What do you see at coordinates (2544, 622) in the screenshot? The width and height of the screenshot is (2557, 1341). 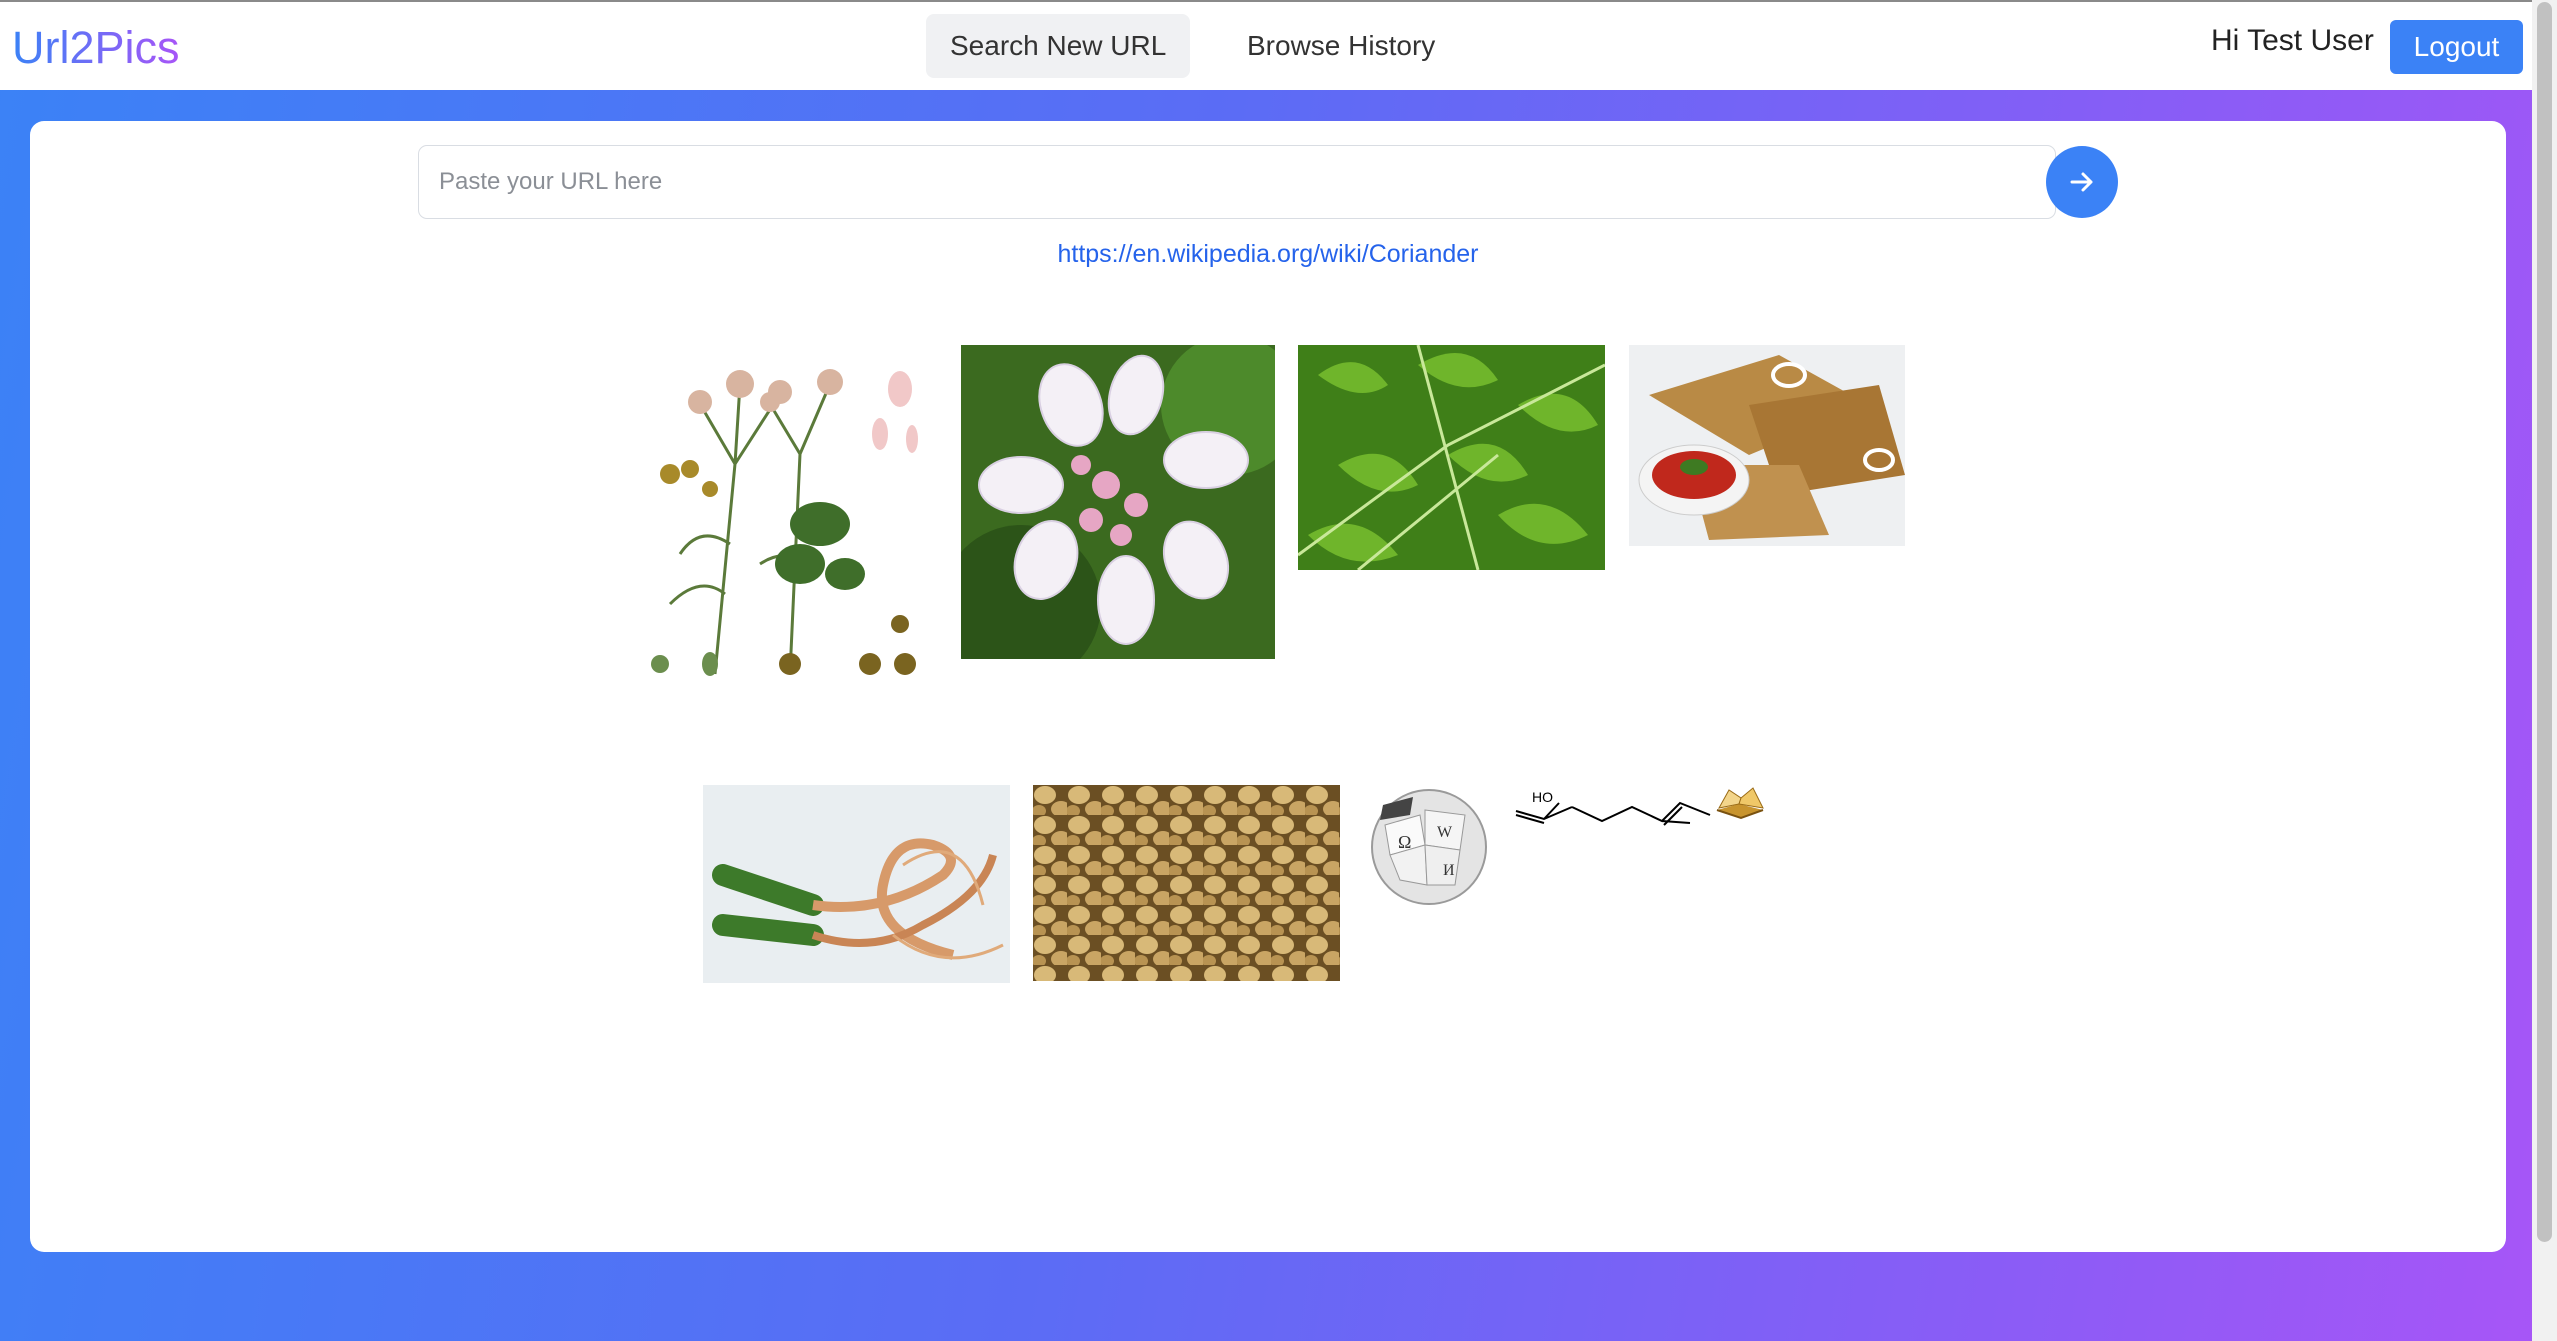 I see `scrollbar-thumb` at bounding box center [2544, 622].